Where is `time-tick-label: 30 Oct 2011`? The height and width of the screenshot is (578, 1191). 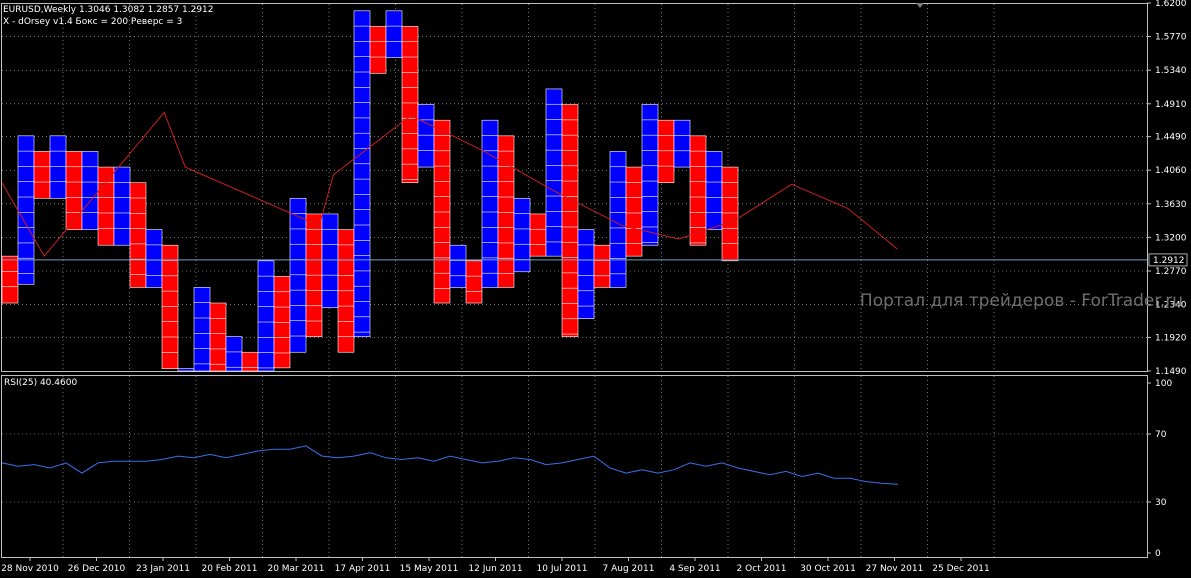
time-tick-label: 30 Oct 2011 is located at coordinates (828, 569).